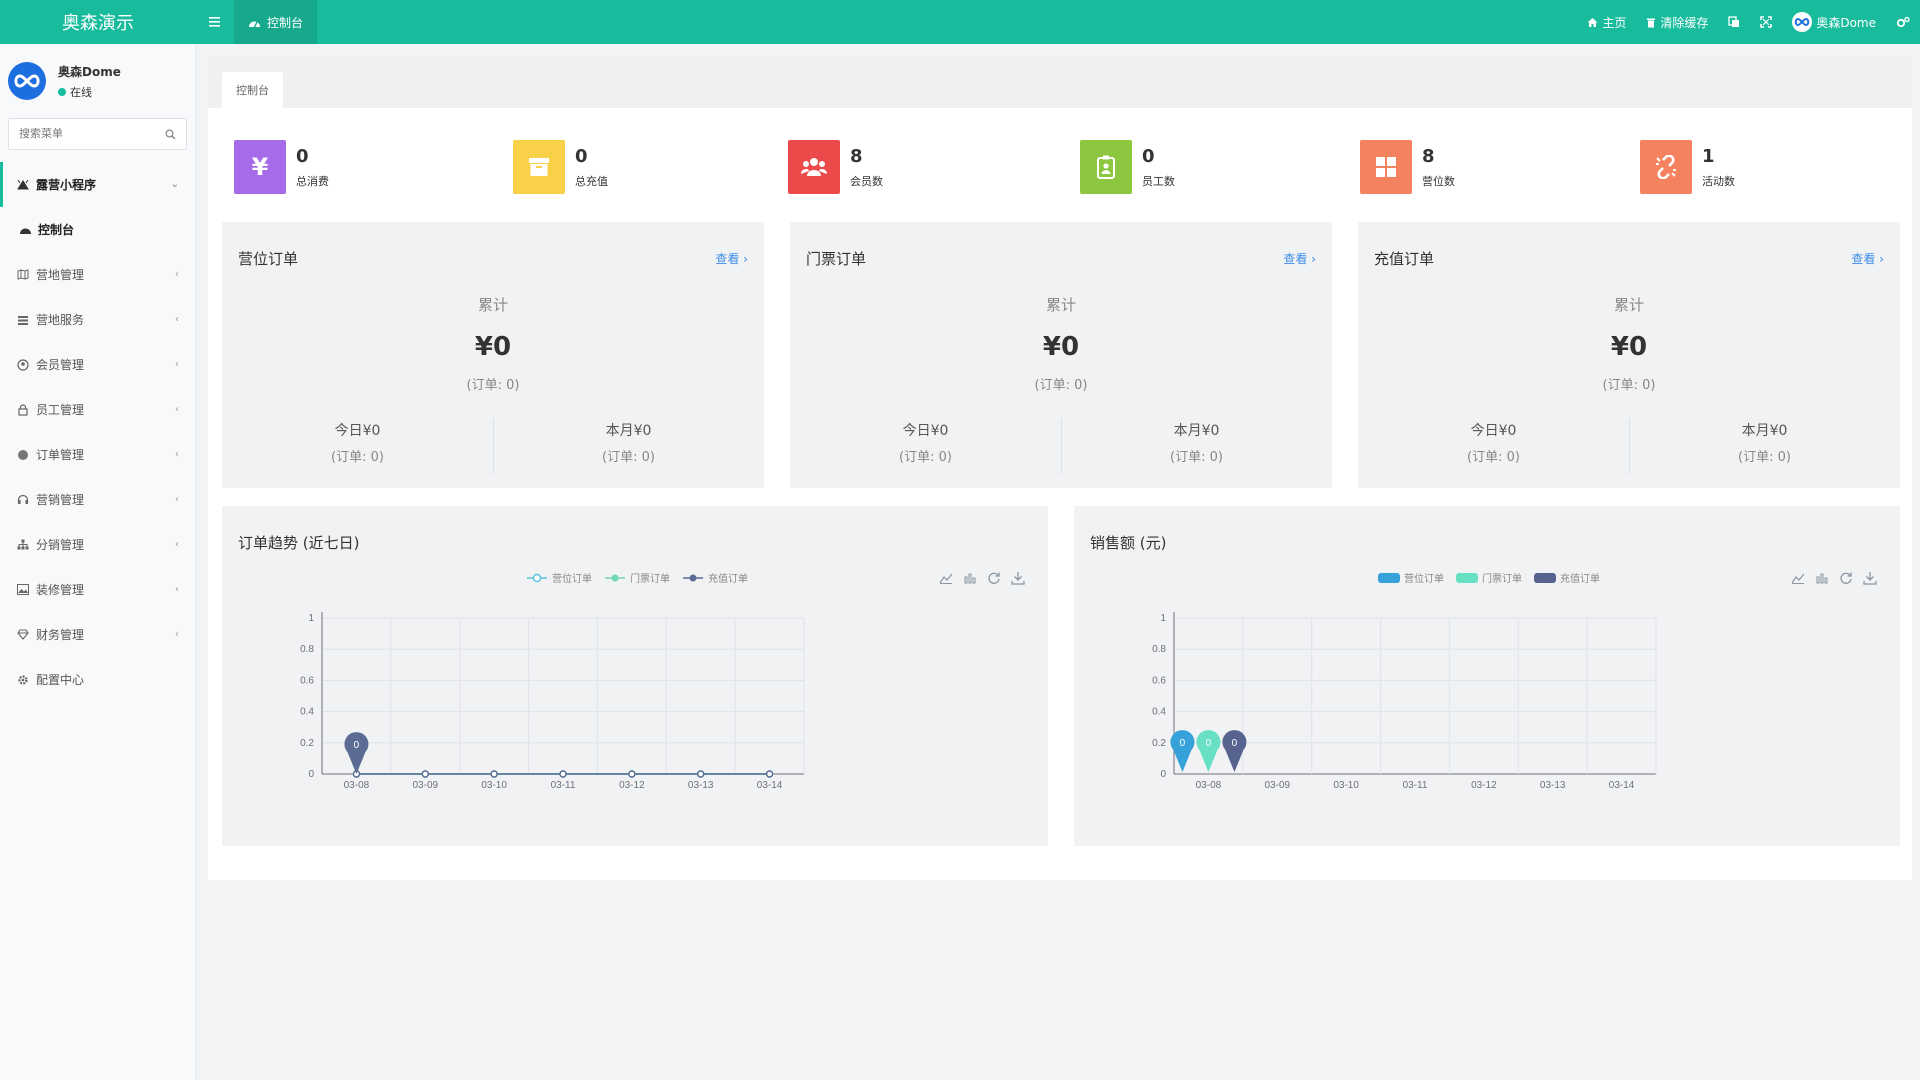  Describe the element at coordinates (307, 680) in the screenshot. I see `y-tick-label: 0.6` at that location.